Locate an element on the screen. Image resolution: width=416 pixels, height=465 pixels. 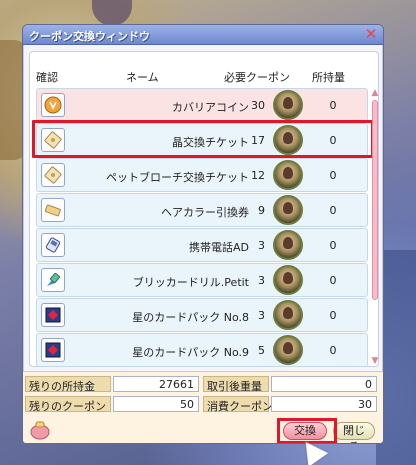
table-header: 確認 ネーム 必要クーポン 所持量 is located at coordinates (199, 69).